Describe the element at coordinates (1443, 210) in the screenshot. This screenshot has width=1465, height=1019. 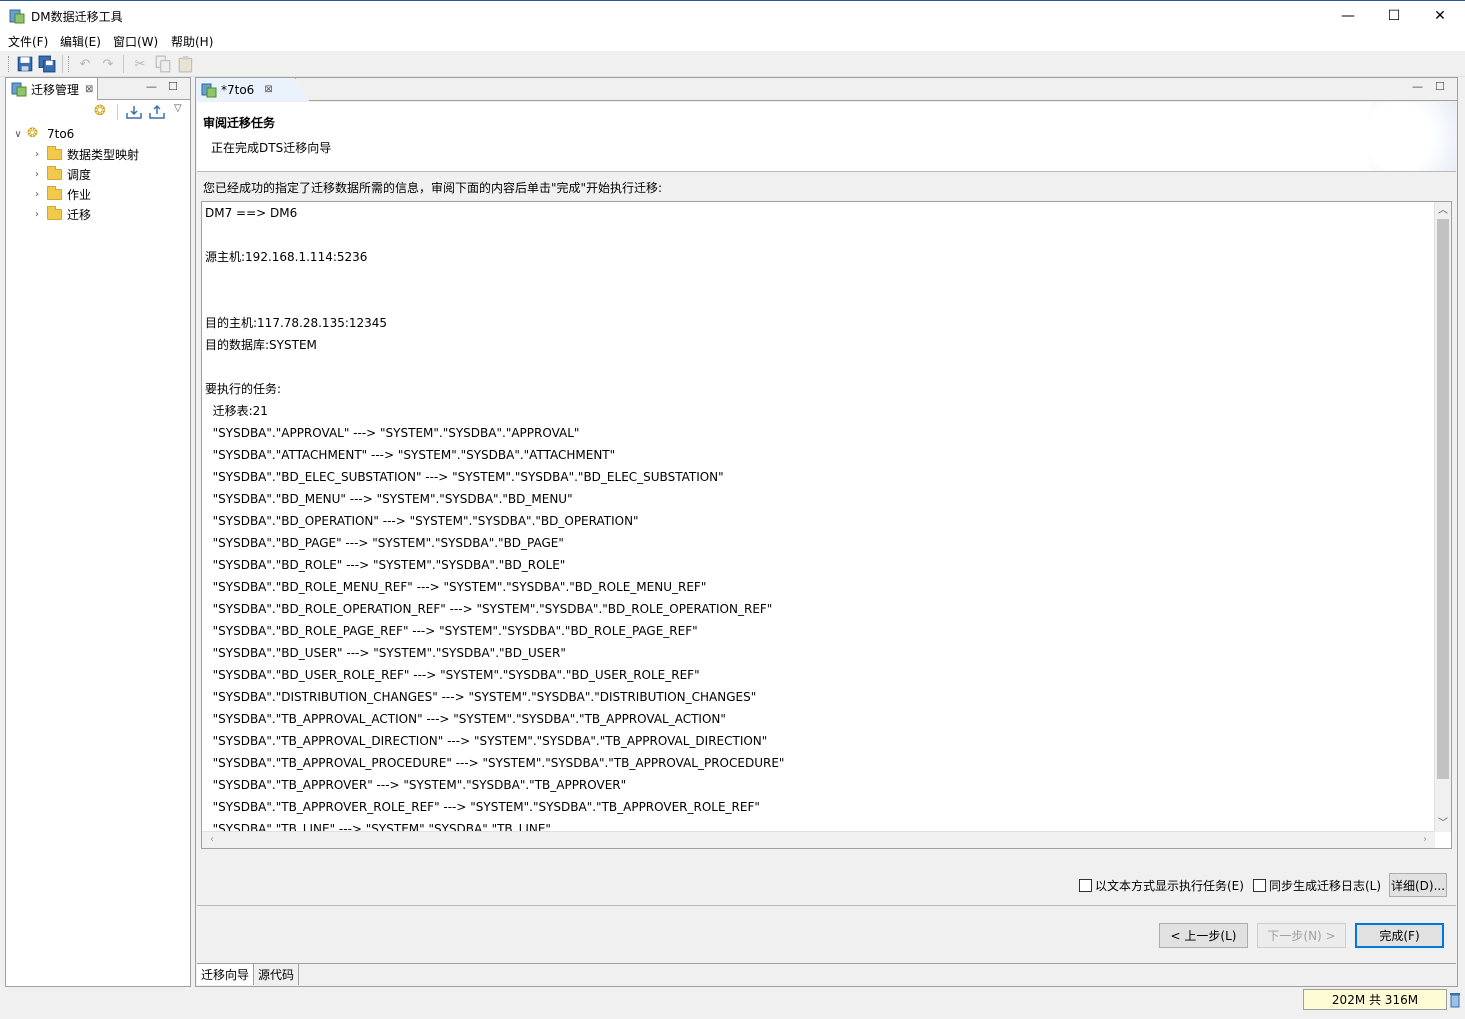
I see `scroll-up-icon: ︿` at that location.